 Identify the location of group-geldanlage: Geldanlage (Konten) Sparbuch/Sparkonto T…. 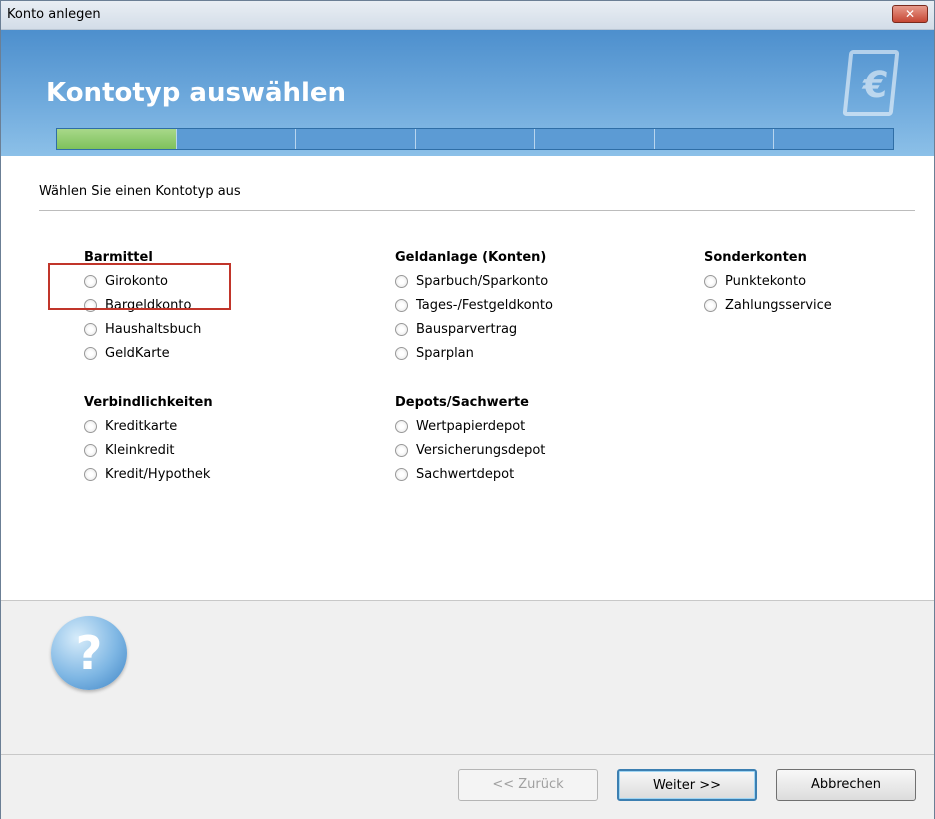
(474, 307).